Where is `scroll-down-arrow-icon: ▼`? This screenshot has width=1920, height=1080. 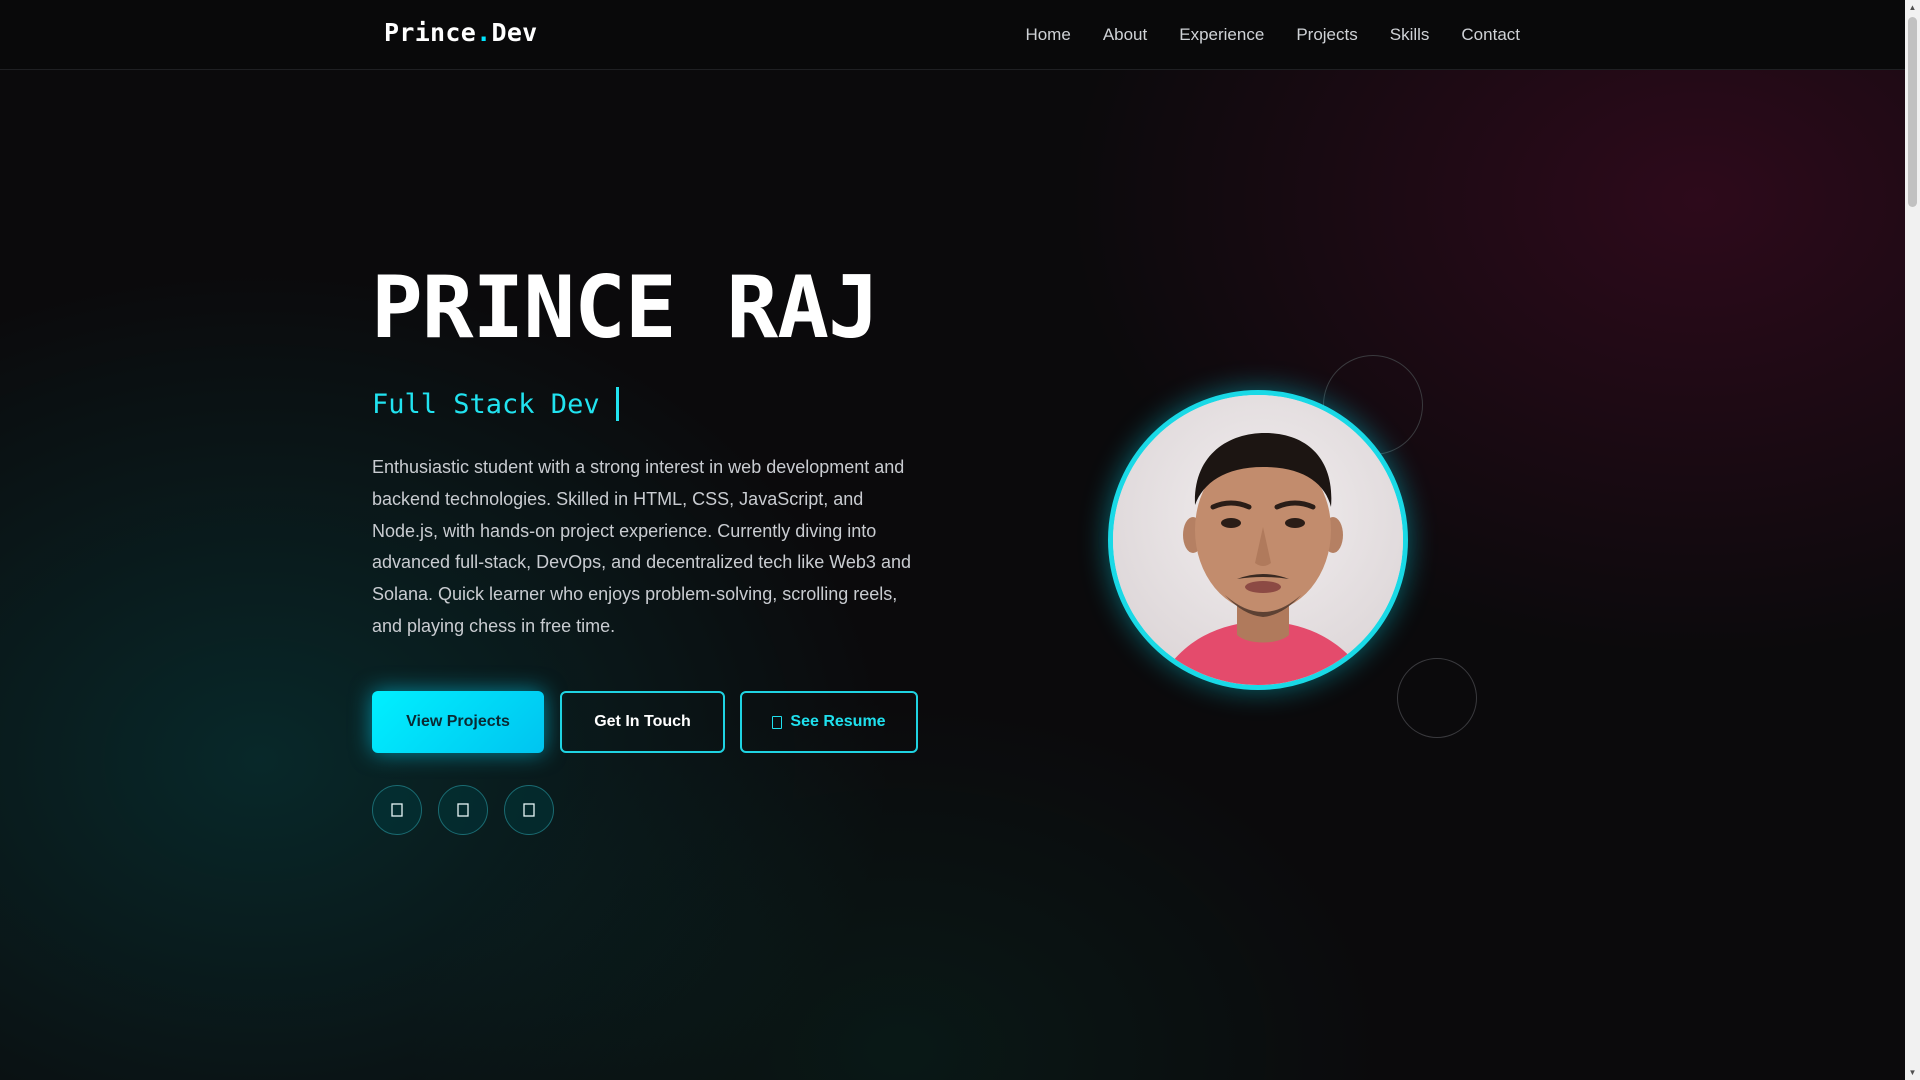
scroll-down-arrow-icon: ▼ is located at coordinates (1912, 1072).